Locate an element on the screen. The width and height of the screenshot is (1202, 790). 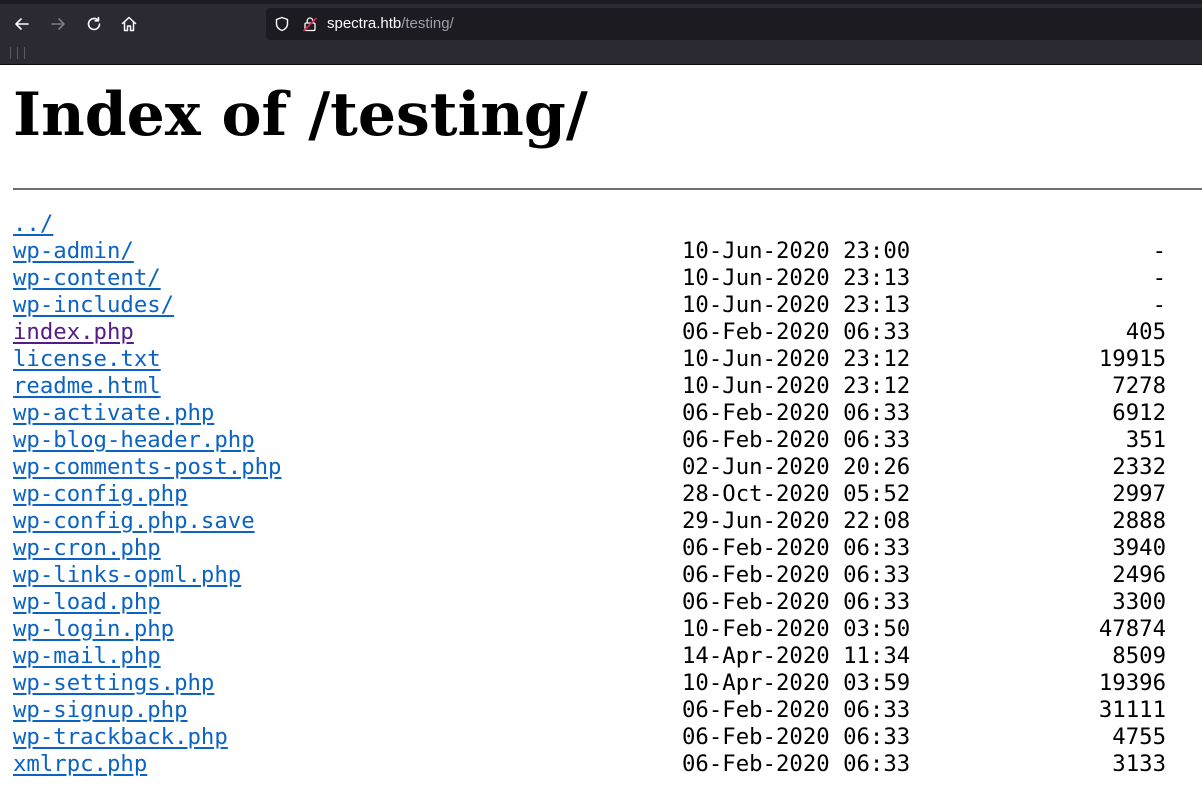
file-link: wp-content/ is located at coordinates (87, 278).